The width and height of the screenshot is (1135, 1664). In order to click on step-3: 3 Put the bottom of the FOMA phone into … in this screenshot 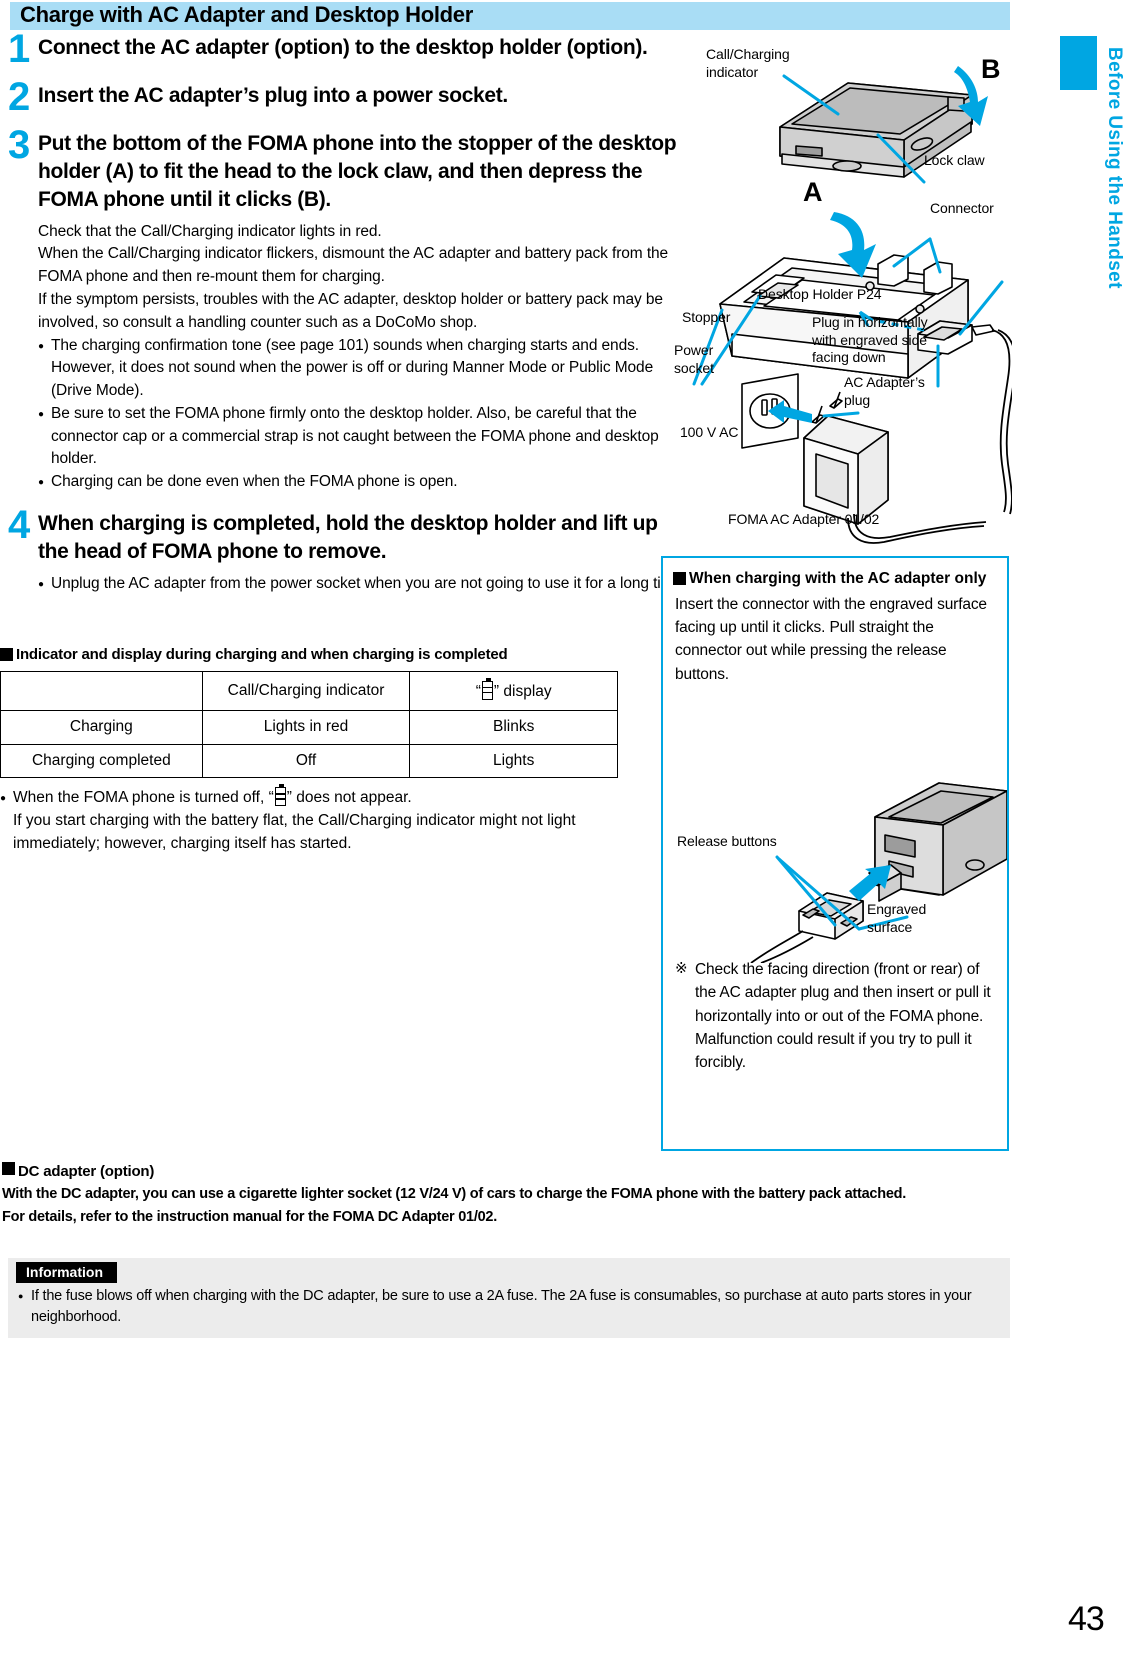, I will do `click(345, 309)`.